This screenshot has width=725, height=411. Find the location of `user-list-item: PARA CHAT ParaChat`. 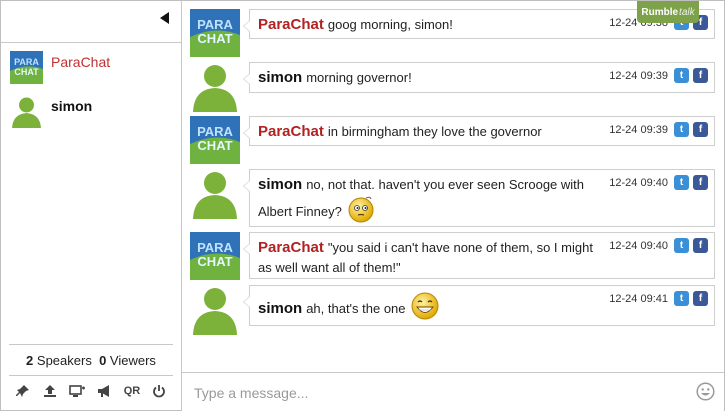

user-list-item: PARA CHAT ParaChat is located at coordinates (91, 70).